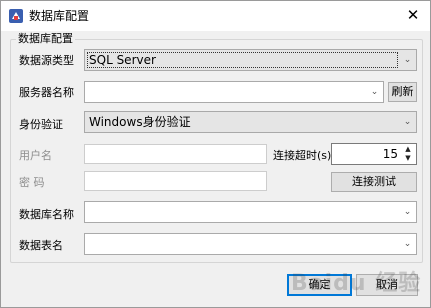  I want to click on title-bar: 数据库配置 ✕, so click(215, 16).